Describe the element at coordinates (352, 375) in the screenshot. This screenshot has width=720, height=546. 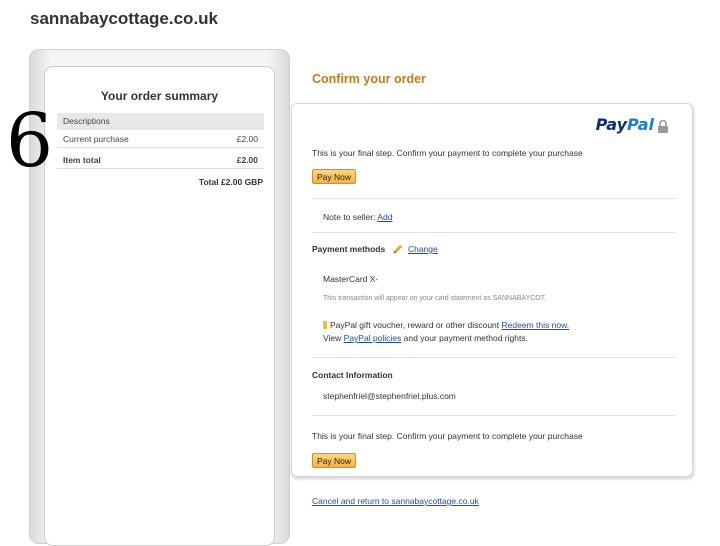
I see `contact-title: Contact Information` at that location.